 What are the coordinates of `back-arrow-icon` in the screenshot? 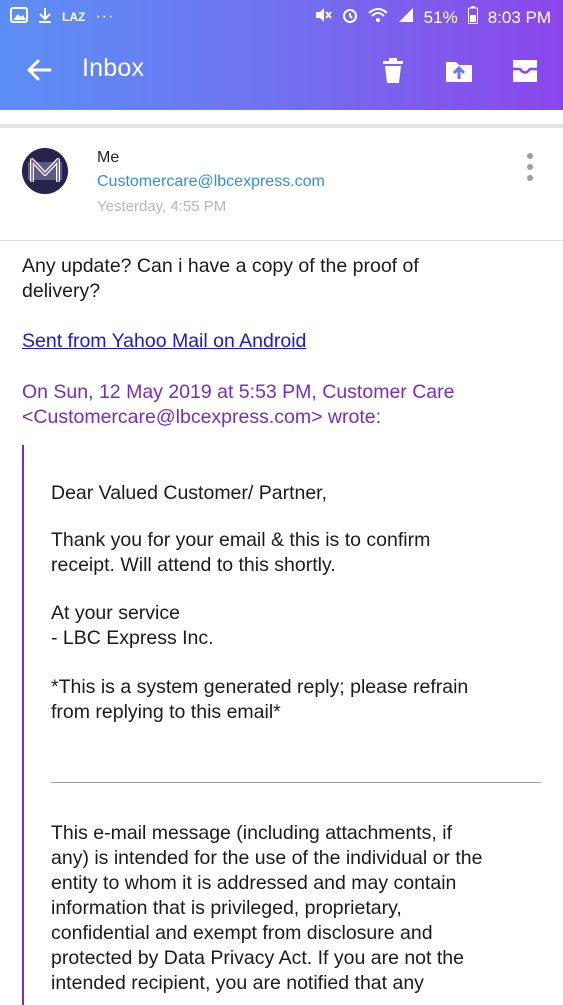 It's located at (40, 70).